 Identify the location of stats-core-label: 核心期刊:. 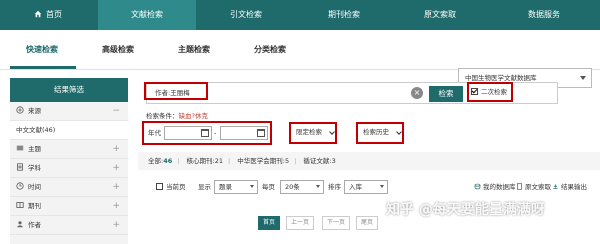
(201, 161).